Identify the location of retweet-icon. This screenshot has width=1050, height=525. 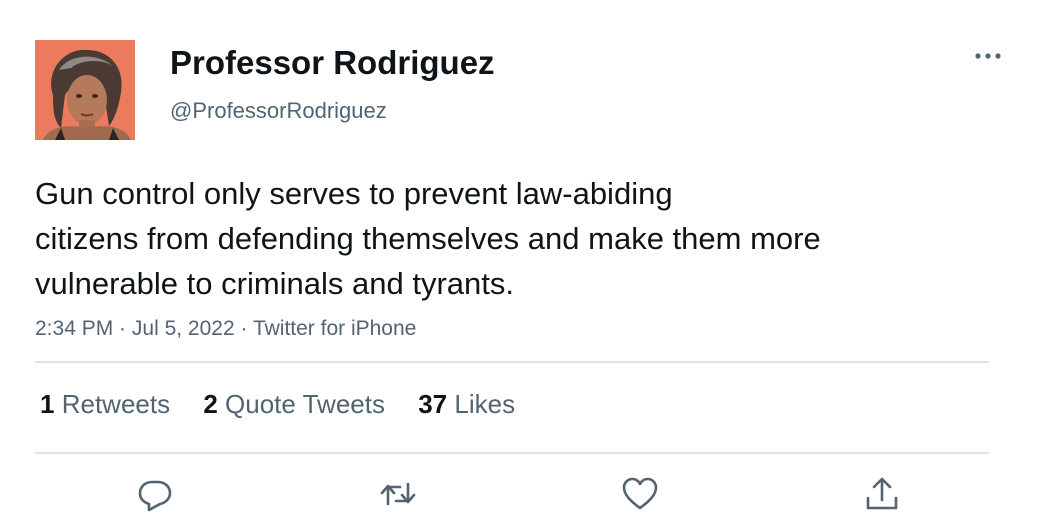
(398, 494).